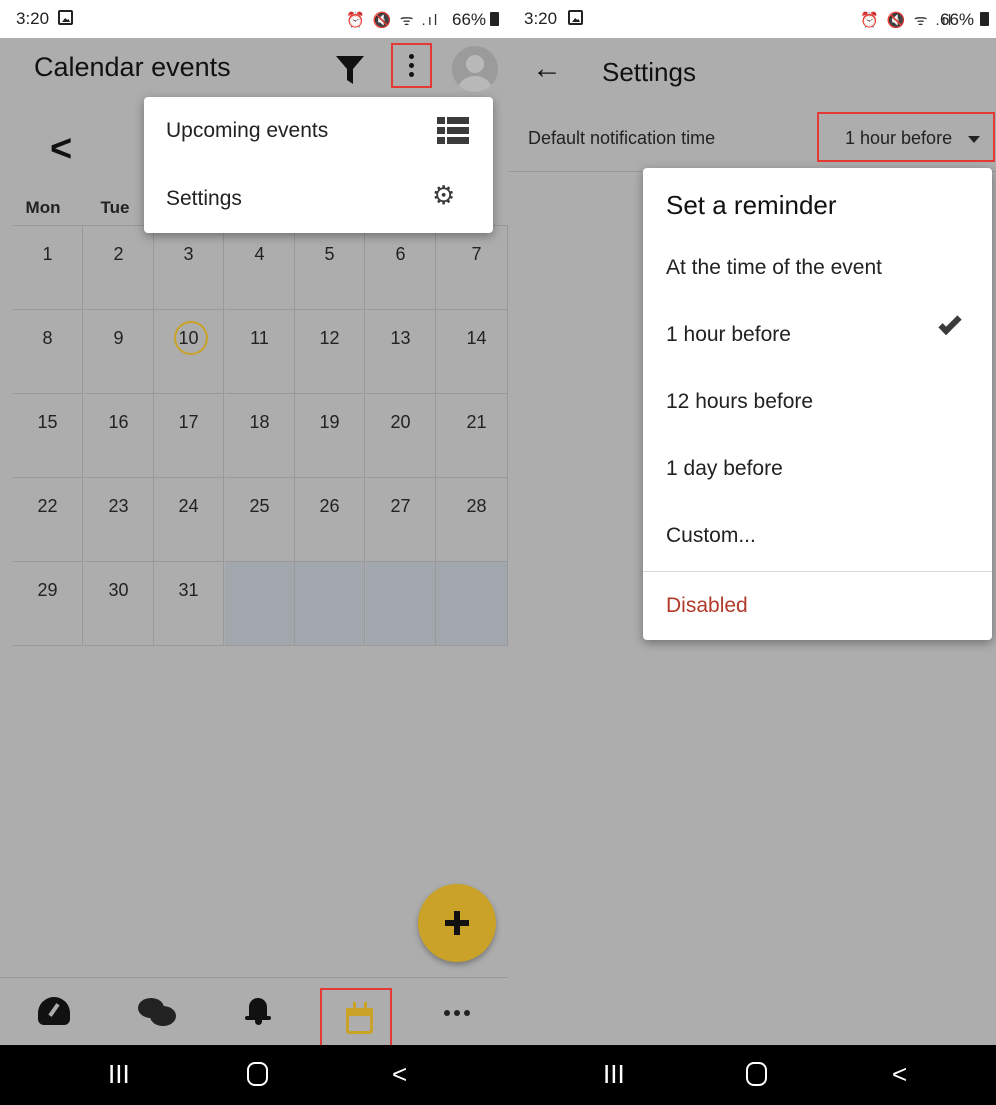  Describe the element at coordinates (401, 520) in the screenshot. I see `day-cell: 27` at that location.